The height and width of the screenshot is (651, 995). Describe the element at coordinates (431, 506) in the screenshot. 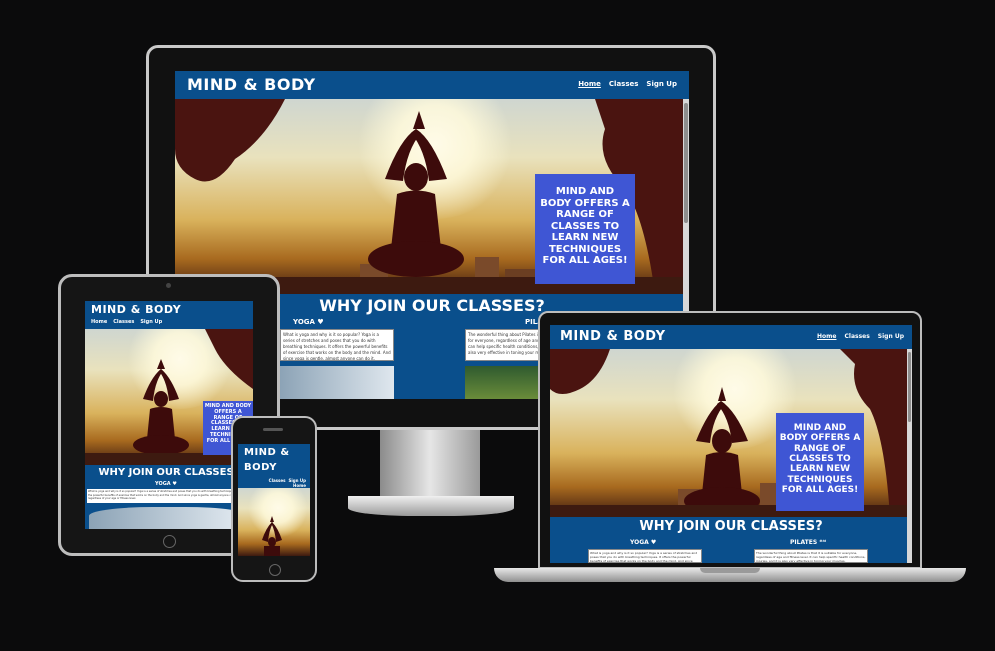

I see `monitor-base` at that location.